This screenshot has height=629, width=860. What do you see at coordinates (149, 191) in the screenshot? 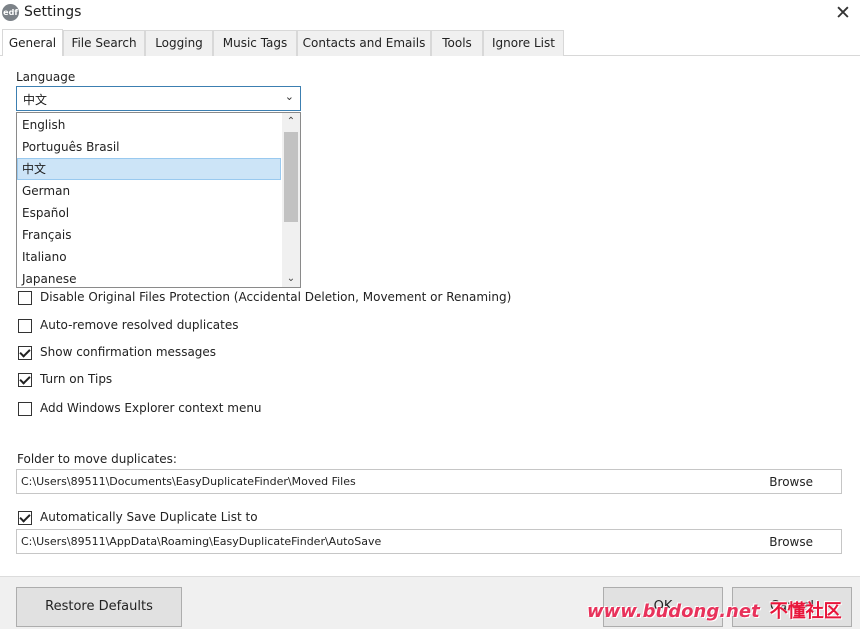
I see `language-option-german: German` at bounding box center [149, 191].